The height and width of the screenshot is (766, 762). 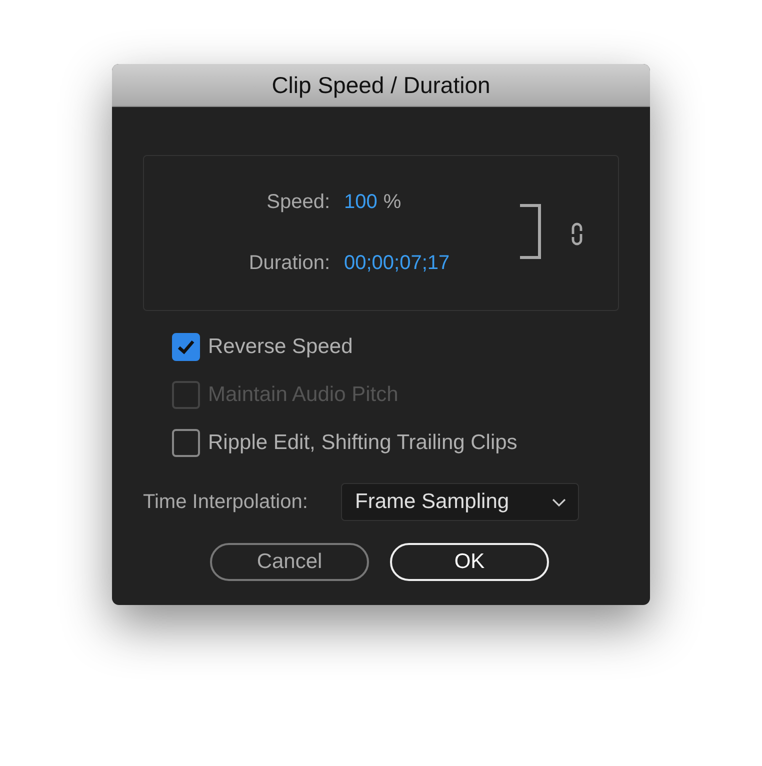 I want to click on unit-label: %, so click(x=392, y=202).